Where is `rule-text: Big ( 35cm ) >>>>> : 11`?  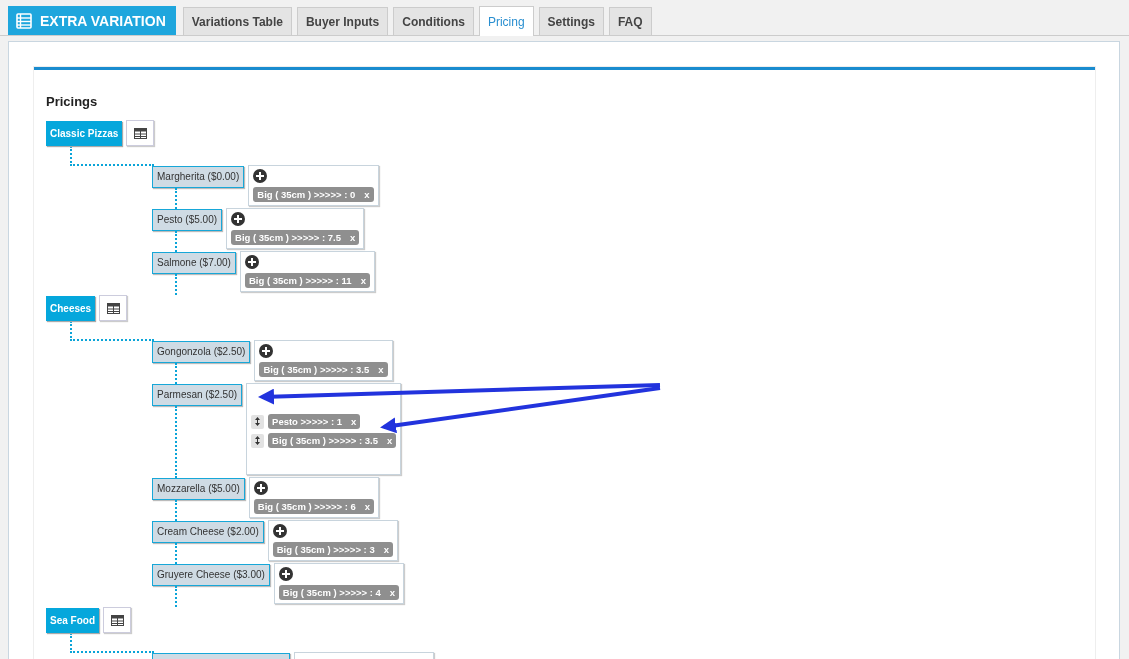 rule-text: Big ( 35cm ) >>>>> : 11 is located at coordinates (300, 280).